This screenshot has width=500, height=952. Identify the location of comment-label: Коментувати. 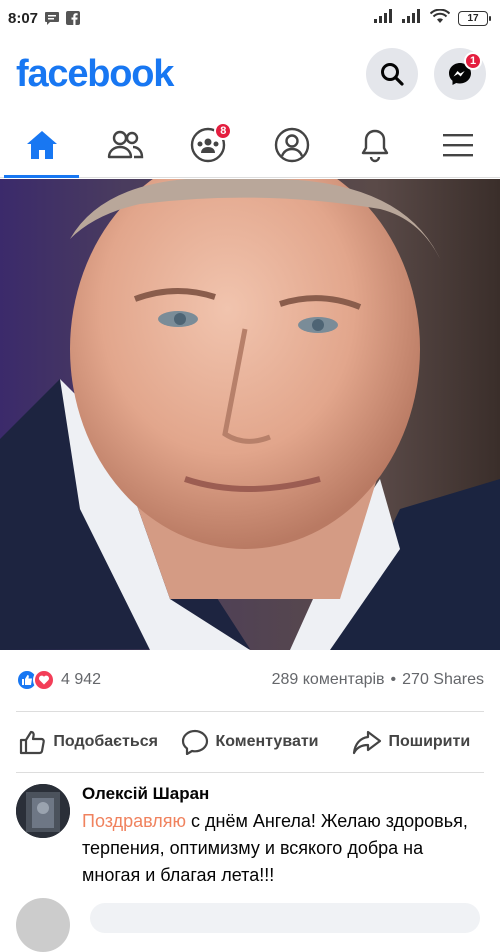
(267, 741).